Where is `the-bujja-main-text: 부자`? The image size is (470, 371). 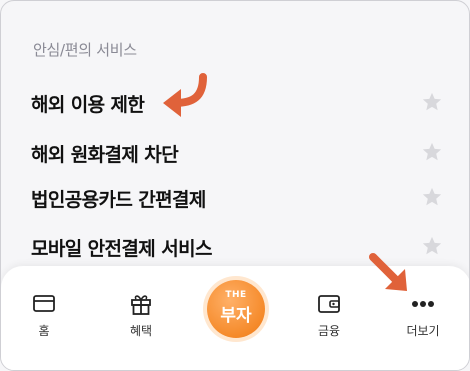 the-bujja-main-text: 부자 is located at coordinates (236, 316).